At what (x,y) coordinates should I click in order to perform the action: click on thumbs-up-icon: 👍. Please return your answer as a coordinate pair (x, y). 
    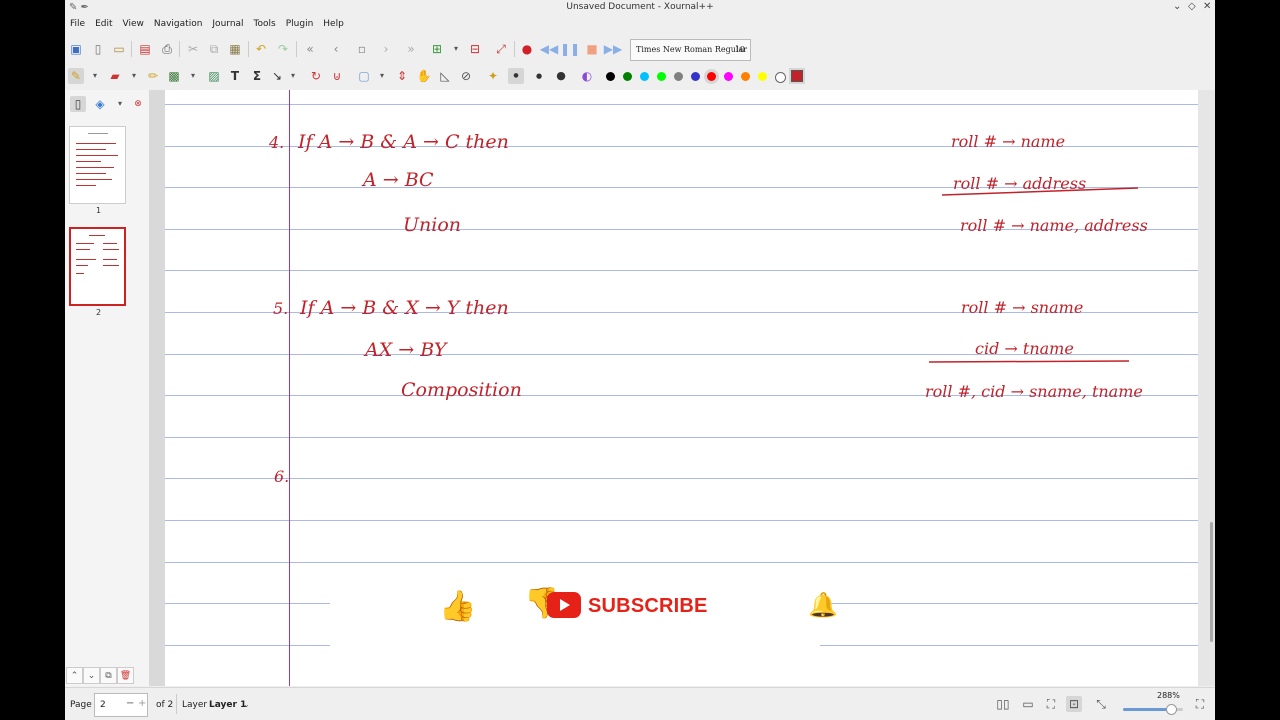
    Looking at the image, I should click on (457, 607).